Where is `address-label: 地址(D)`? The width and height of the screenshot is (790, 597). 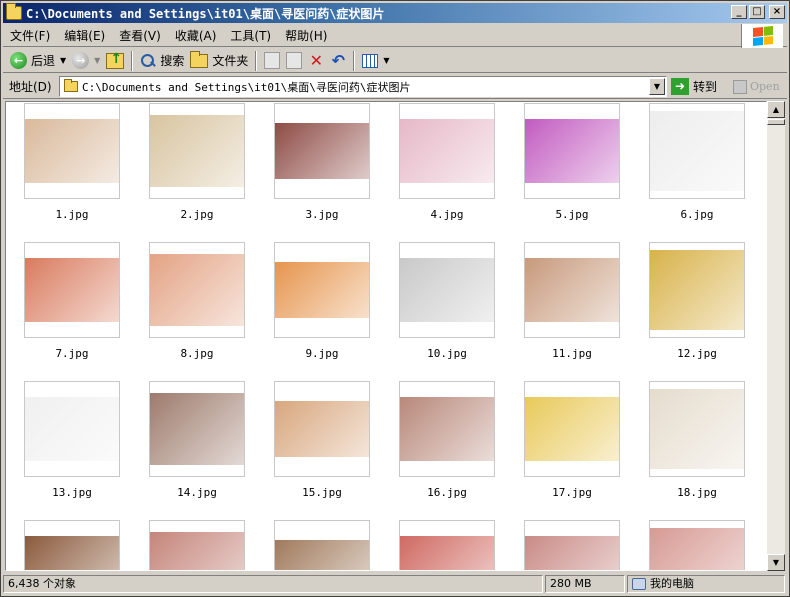
address-label: 地址(D) is located at coordinates (30, 87).